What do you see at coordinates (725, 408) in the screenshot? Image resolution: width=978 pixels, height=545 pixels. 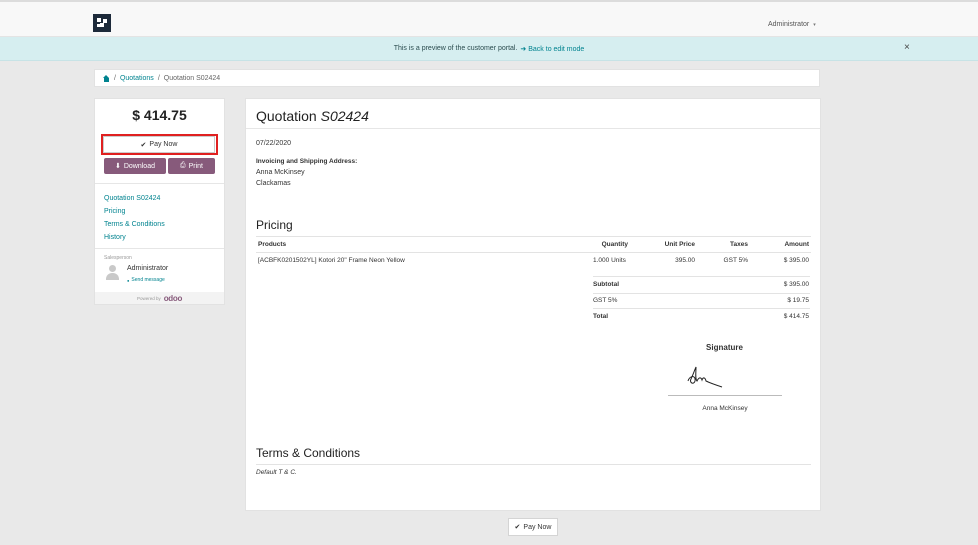 I see `signer-name: Anna McKinsey` at bounding box center [725, 408].